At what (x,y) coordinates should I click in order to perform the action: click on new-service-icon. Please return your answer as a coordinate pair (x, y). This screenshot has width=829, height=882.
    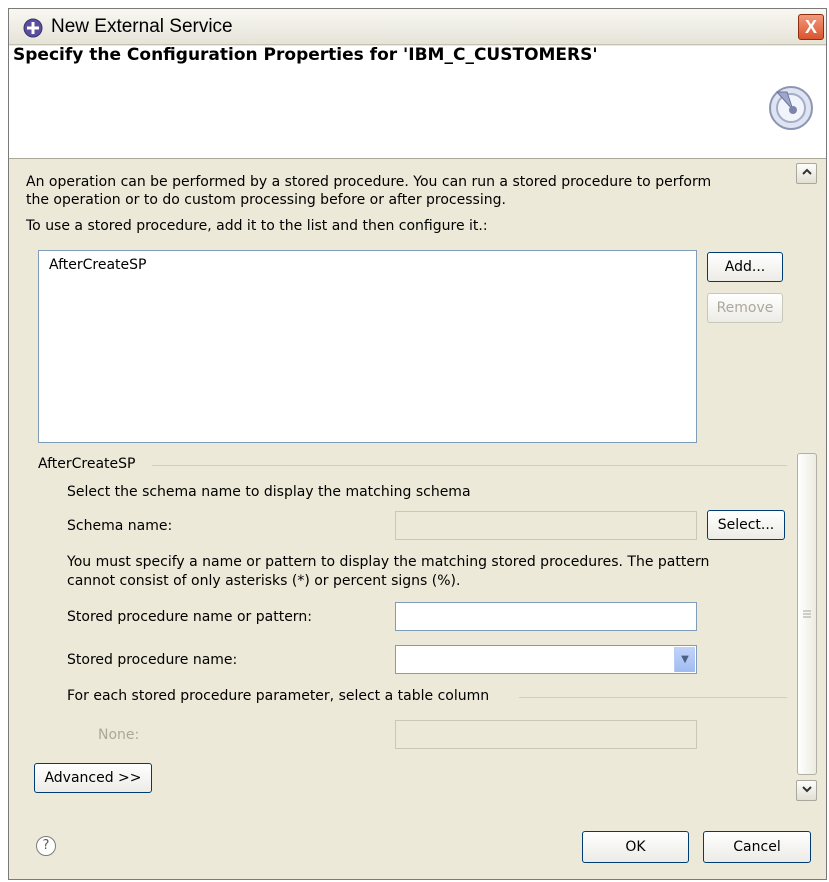
    Looking at the image, I should click on (33, 28).